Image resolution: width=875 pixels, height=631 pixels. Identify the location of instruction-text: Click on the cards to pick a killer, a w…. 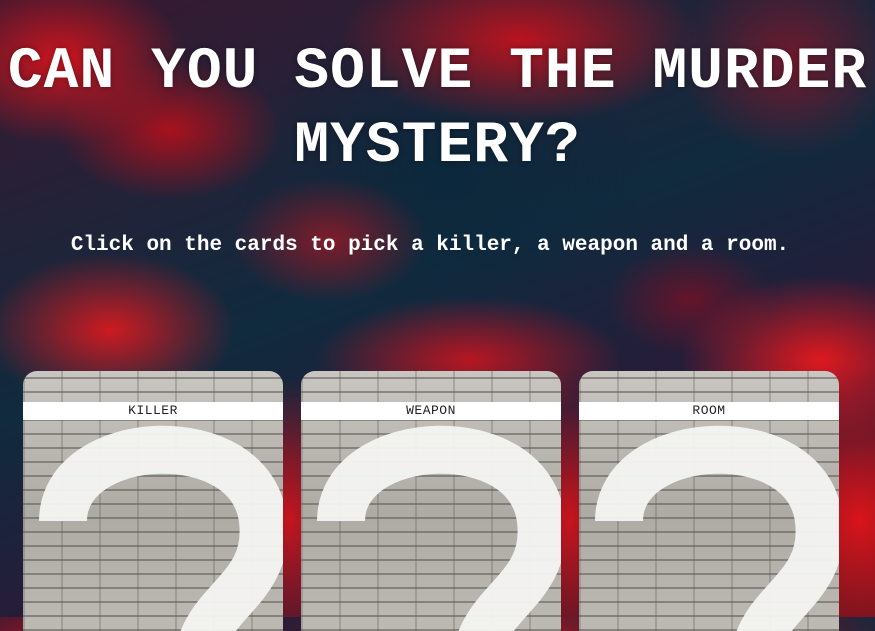
(430, 245).